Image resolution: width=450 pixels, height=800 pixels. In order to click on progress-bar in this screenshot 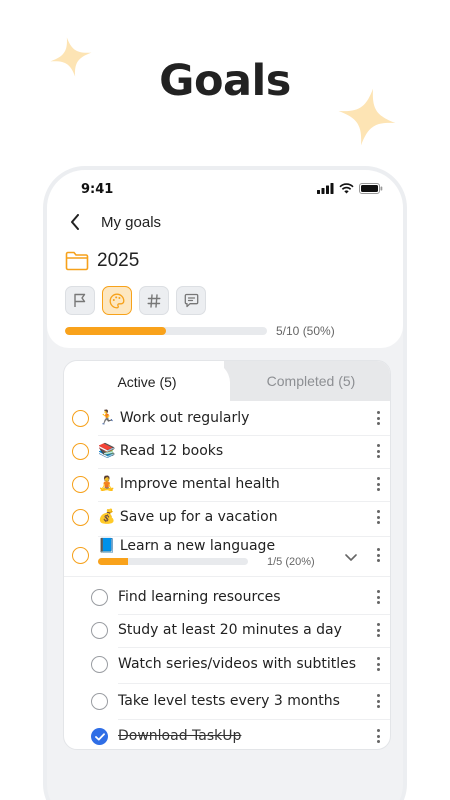, I will do `click(166, 331)`.